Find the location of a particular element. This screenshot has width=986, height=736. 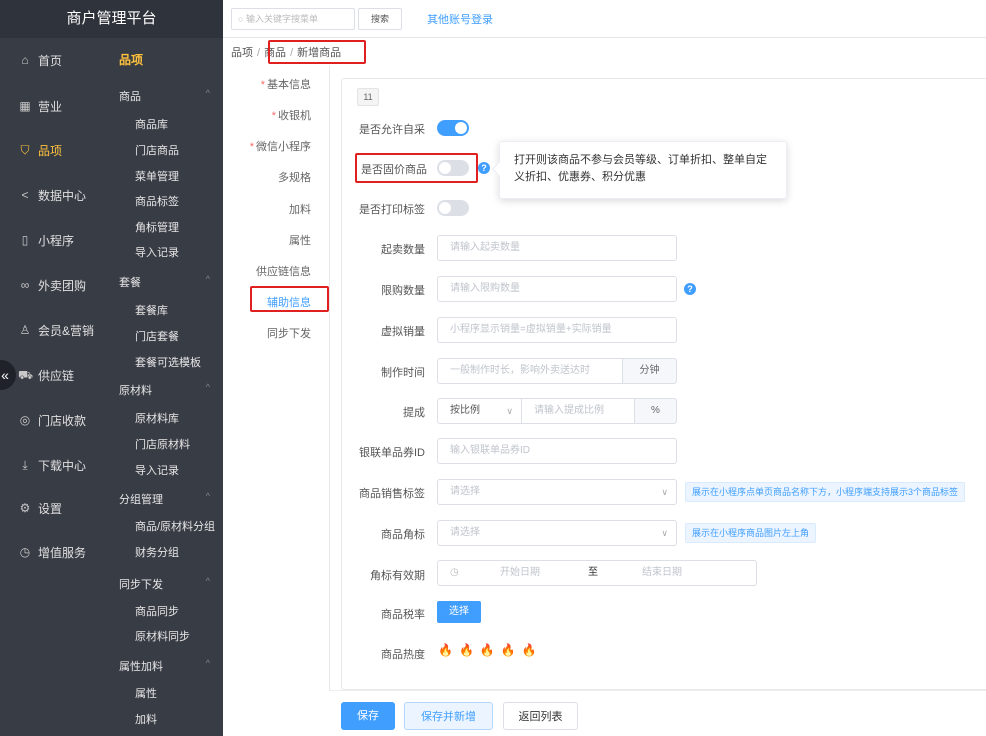

section-tab: 多规格 is located at coordinates (294, 177).